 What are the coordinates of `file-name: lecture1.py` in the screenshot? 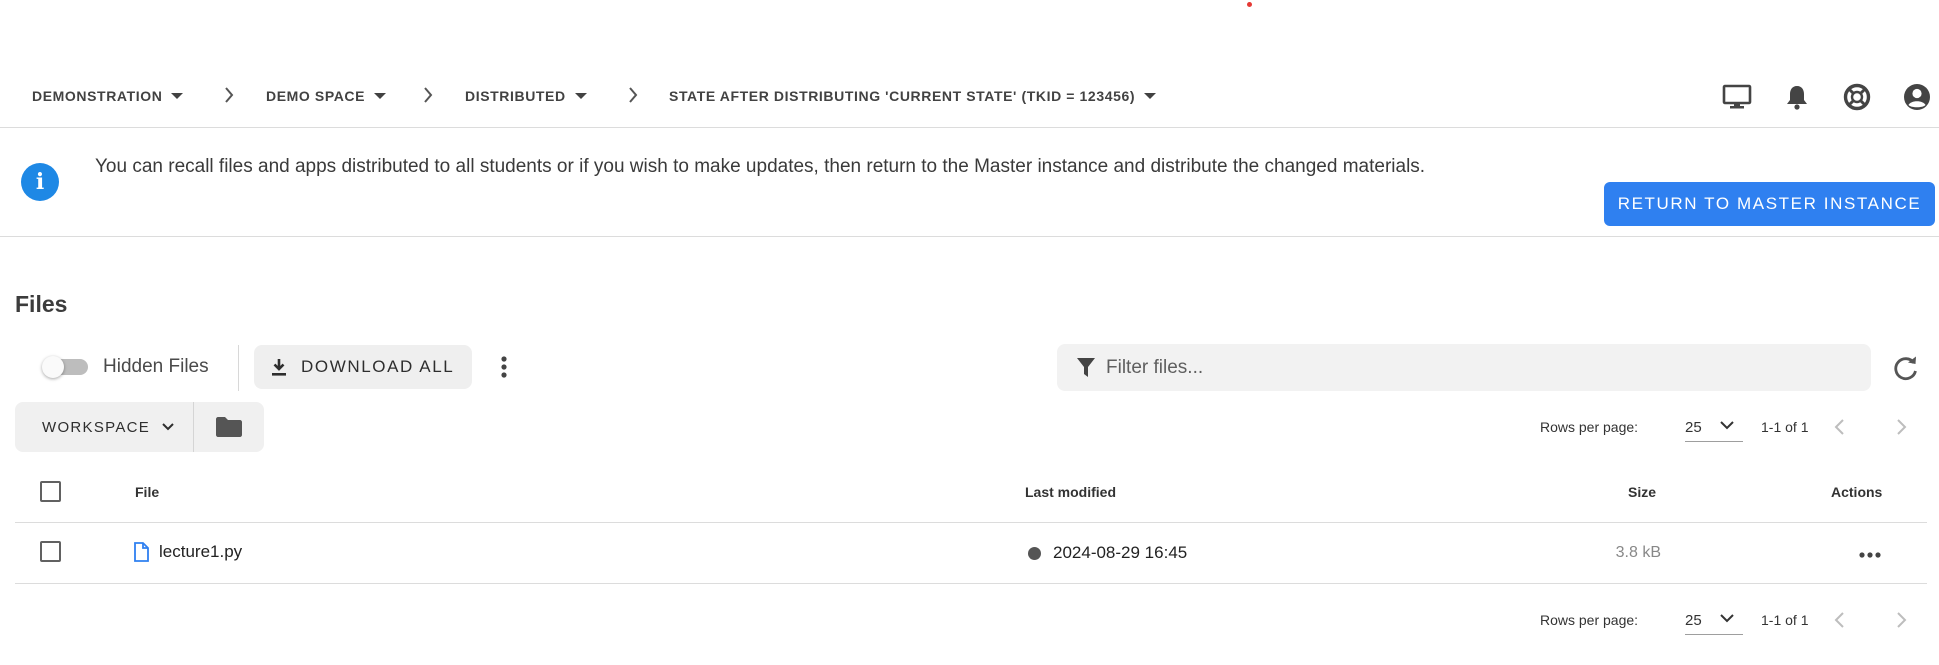 It's located at (201, 551).